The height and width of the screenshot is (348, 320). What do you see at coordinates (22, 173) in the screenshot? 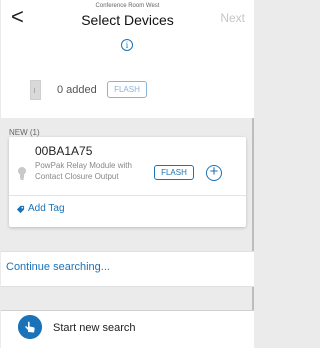
I see `lightbulb-icon` at bounding box center [22, 173].